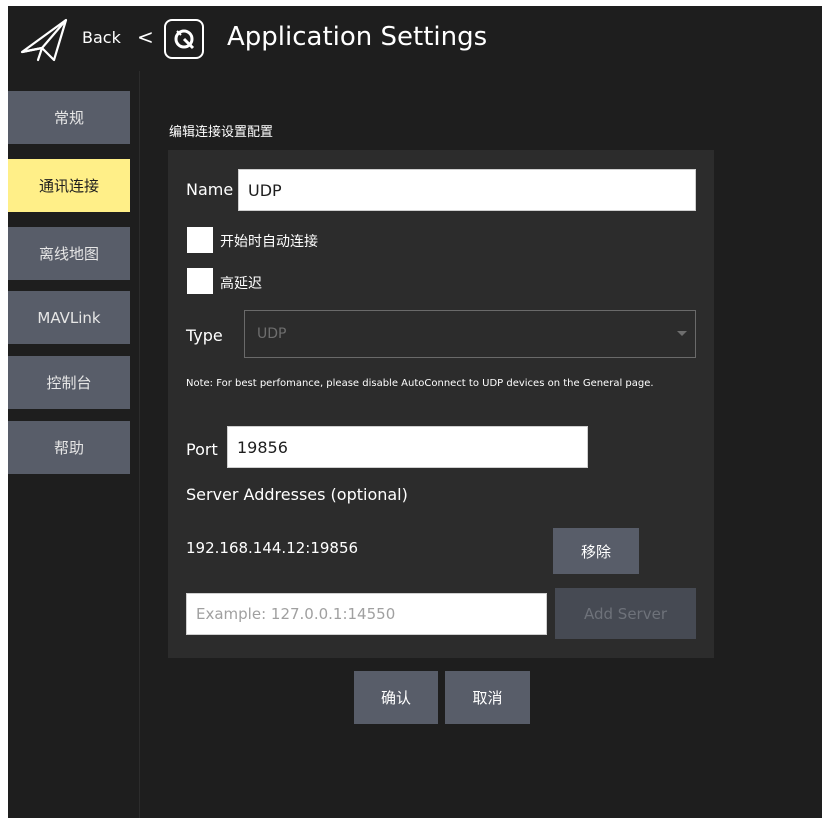  What do you see at coordinates (202, 449) in the screenshot?
I see `port-label: Port` at bounding box center [202, 449].